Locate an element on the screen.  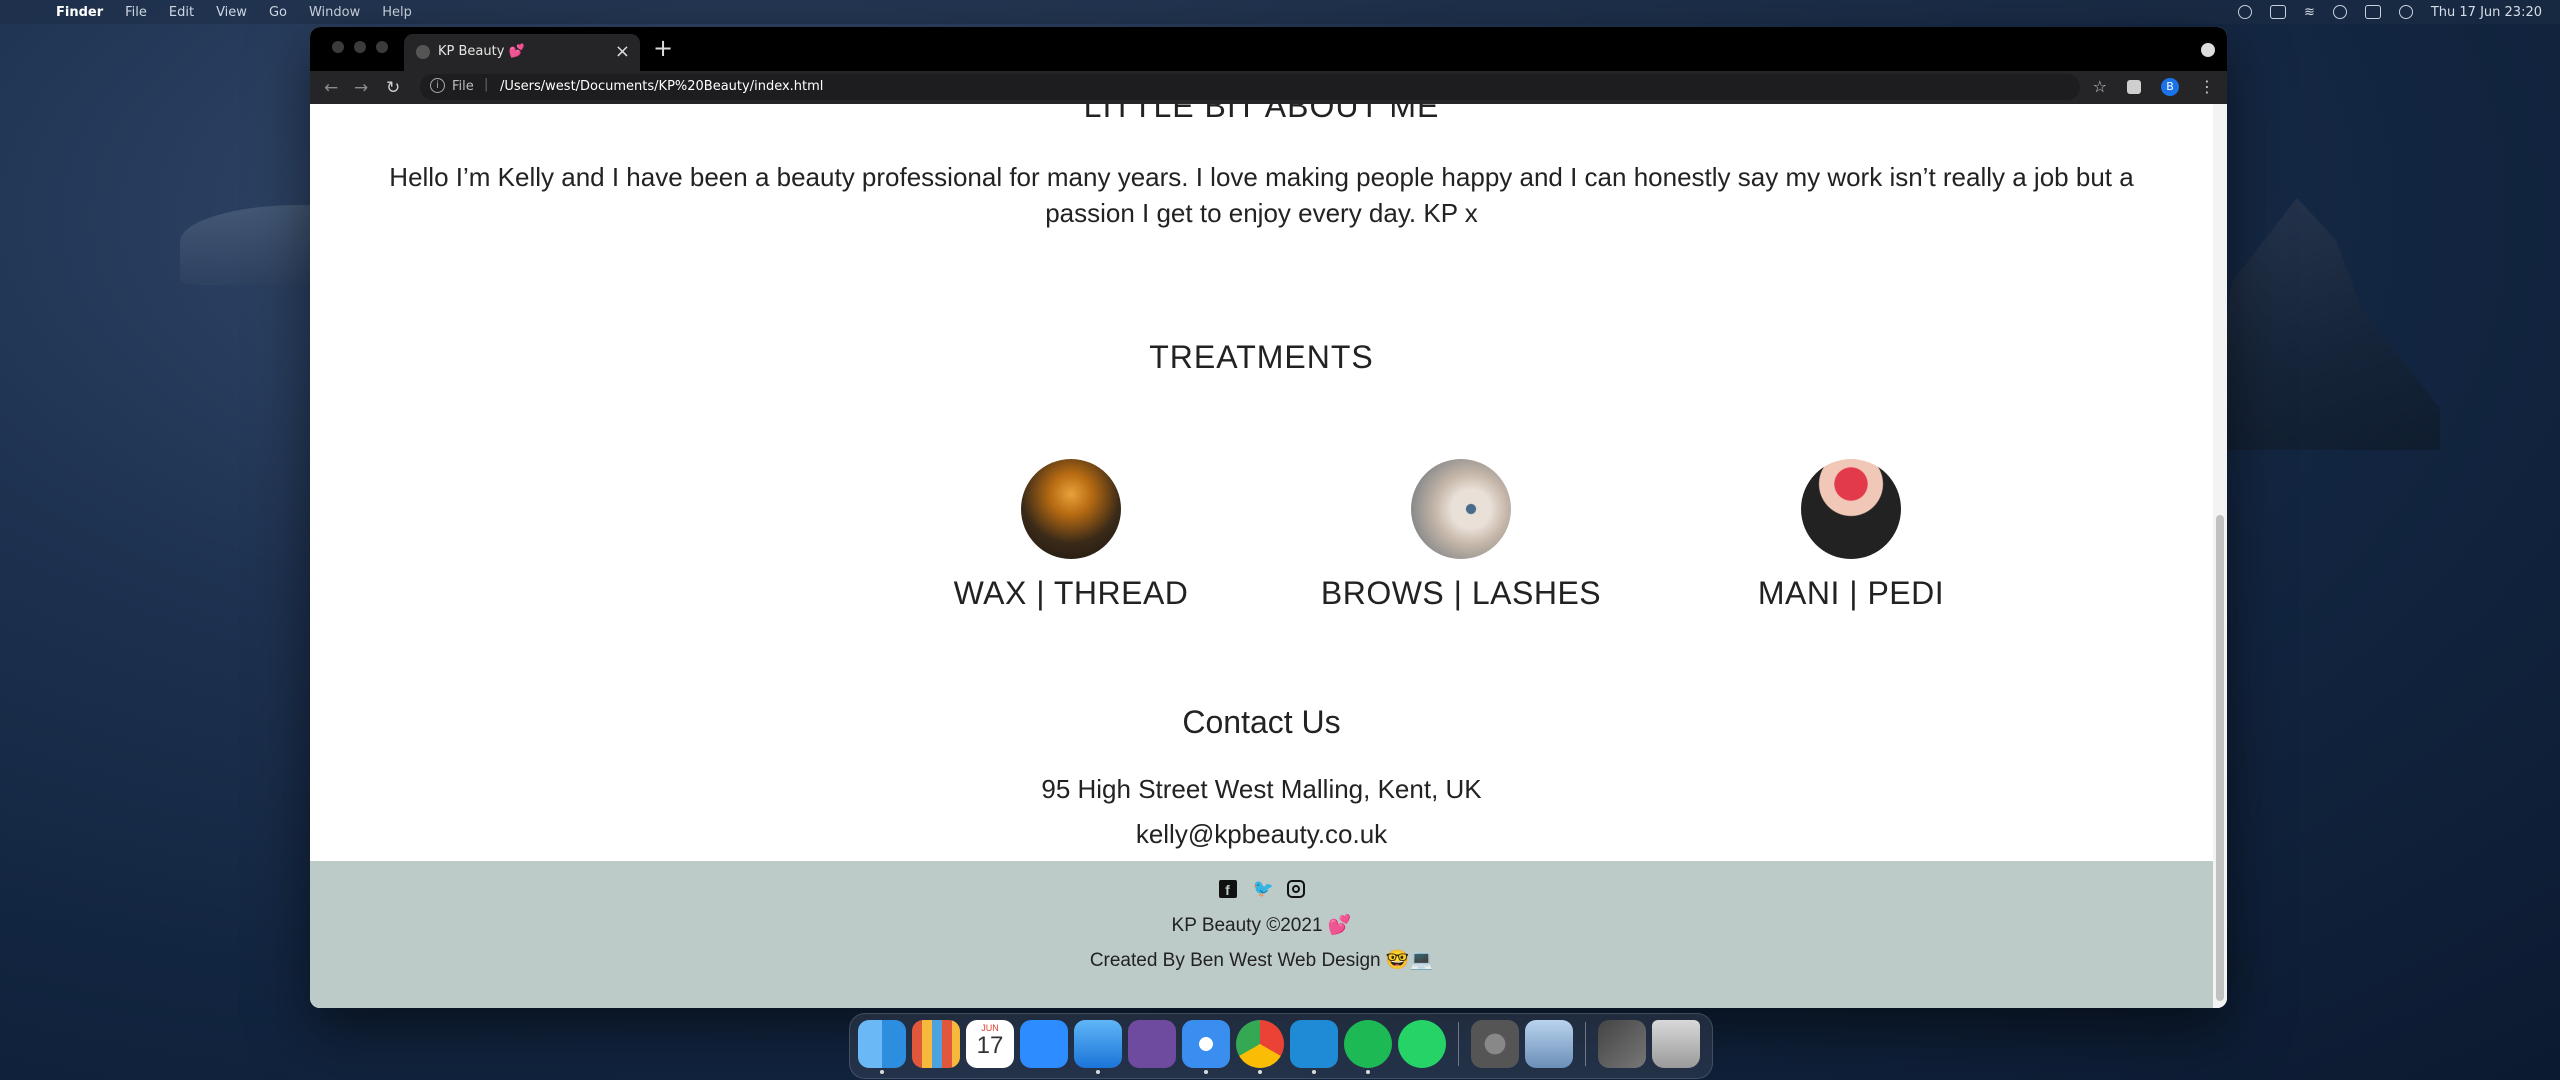
treatments-heading: TREATMENTS is located at coordinates (1261, 357).